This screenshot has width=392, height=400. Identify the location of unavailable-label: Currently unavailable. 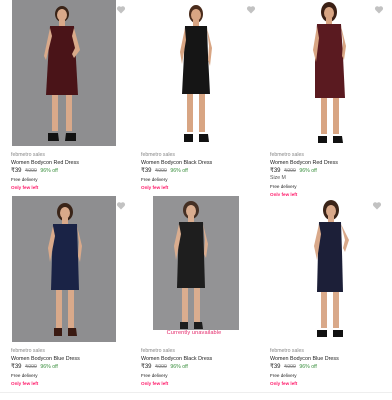
(194, 333).